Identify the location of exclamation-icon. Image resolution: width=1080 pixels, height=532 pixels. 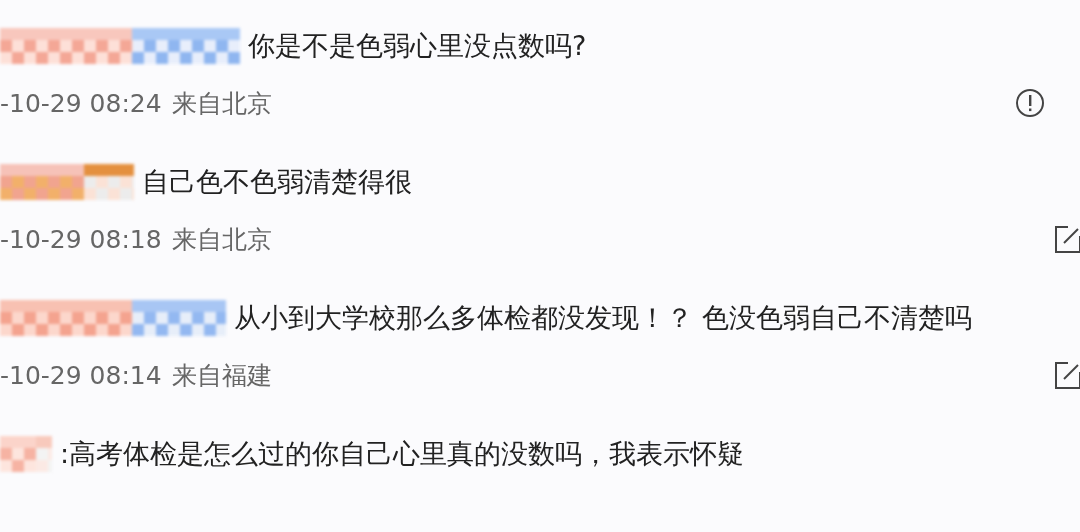
(1030, 103).